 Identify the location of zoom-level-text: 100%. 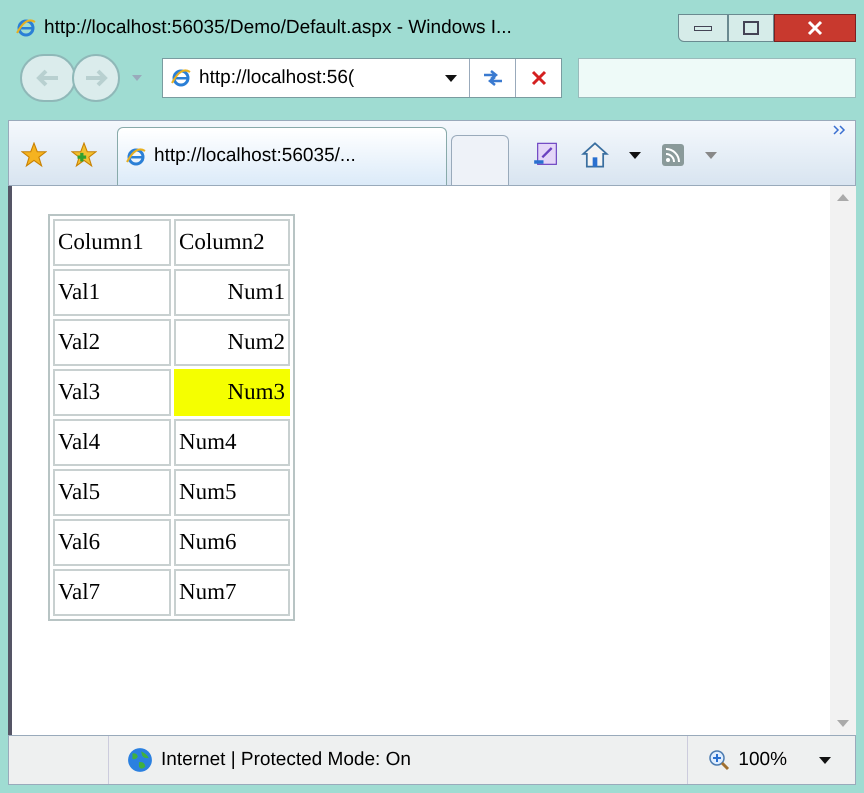
(762, 760).